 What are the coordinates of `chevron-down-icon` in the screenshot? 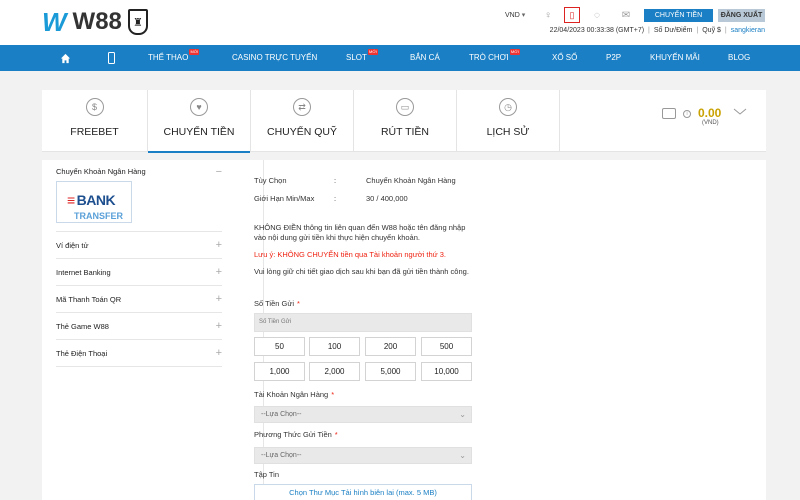 It's located at (740, 112).